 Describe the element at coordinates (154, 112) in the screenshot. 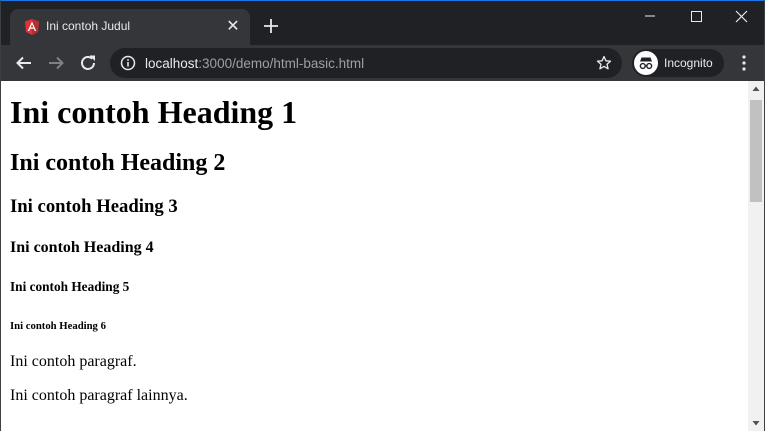

I see `heading-1: Ini contoh Heading 1` at that location.